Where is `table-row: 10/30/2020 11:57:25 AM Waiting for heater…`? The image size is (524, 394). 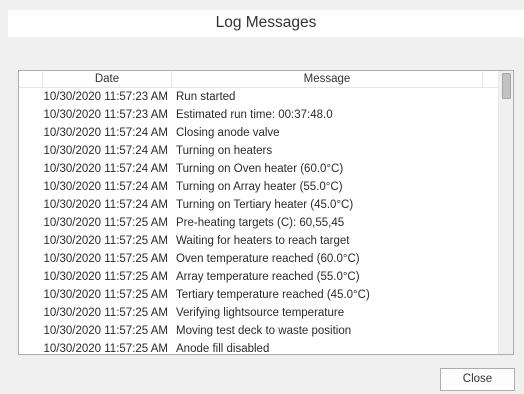 table-row: 10/30/2020 11:57:25 AM Waiting for heater… is located at coordinates (259, 241).